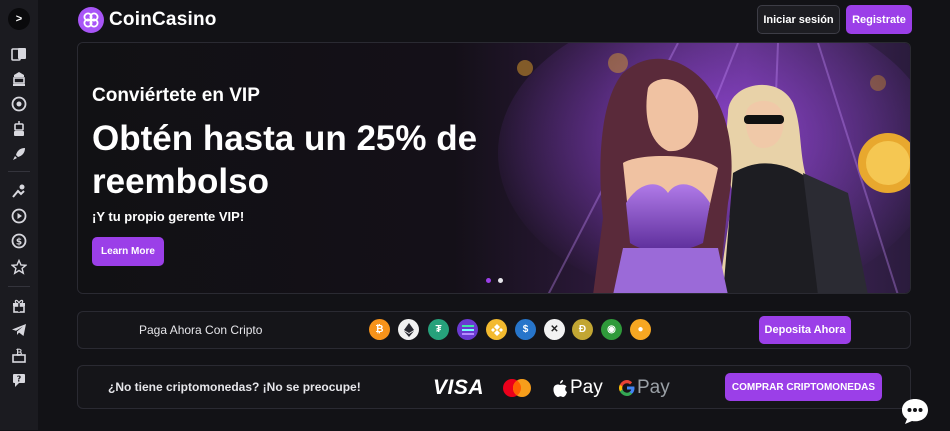 Image resolution: width=950 pixels, height=431 pixels. I want to click on logo: CoinCasino, so click(147, 20).